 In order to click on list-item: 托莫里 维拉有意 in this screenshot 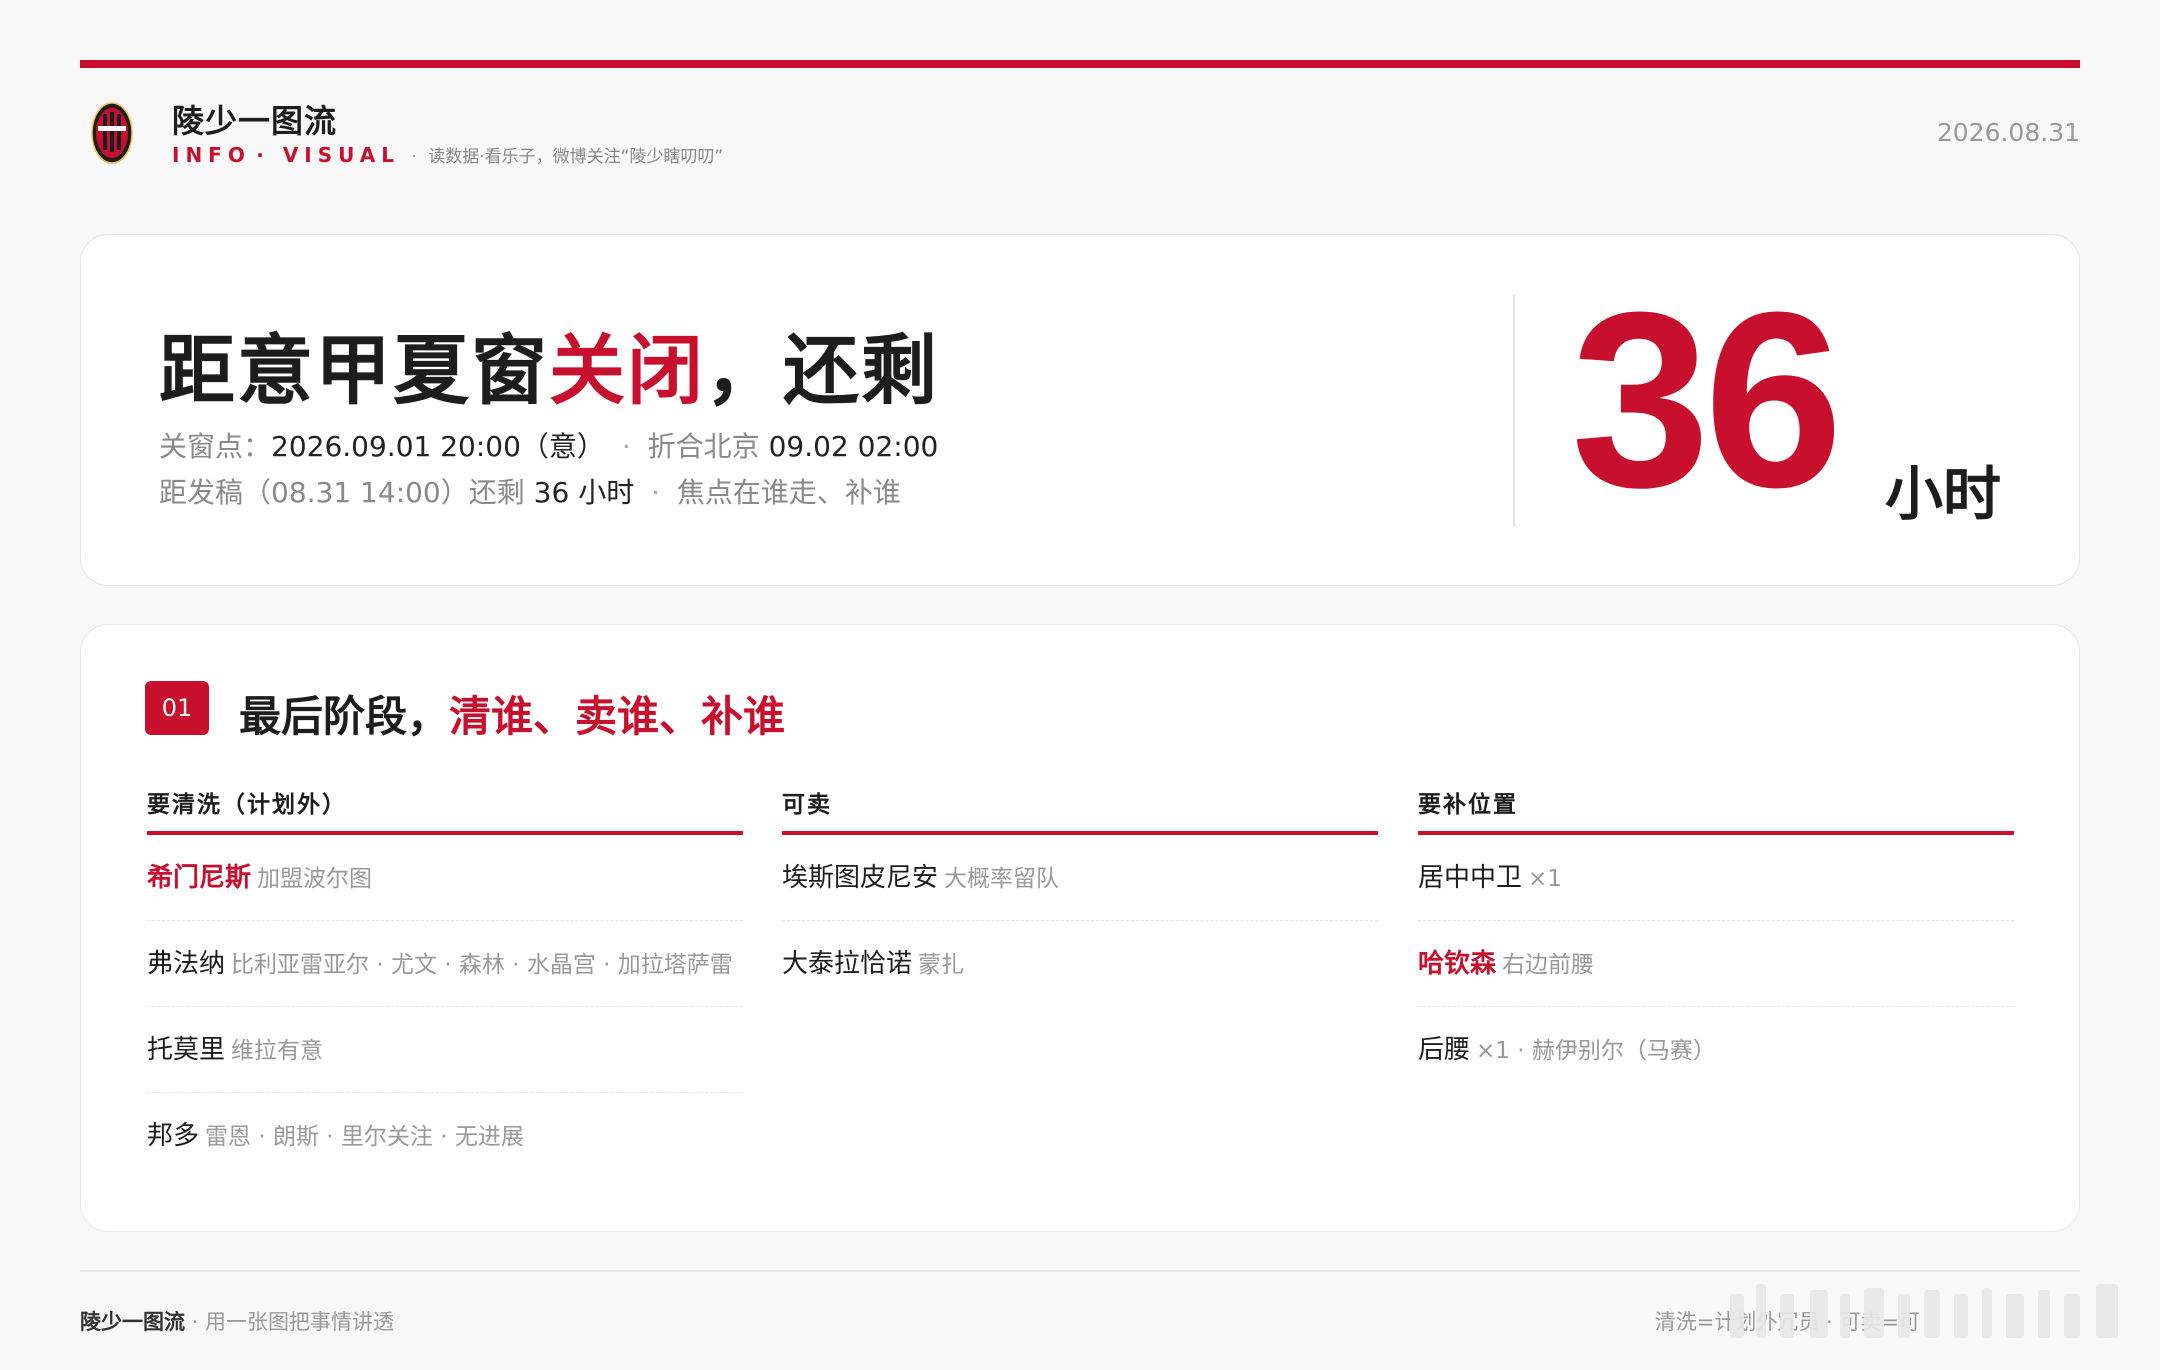, I will do `click(445, 1050)`.